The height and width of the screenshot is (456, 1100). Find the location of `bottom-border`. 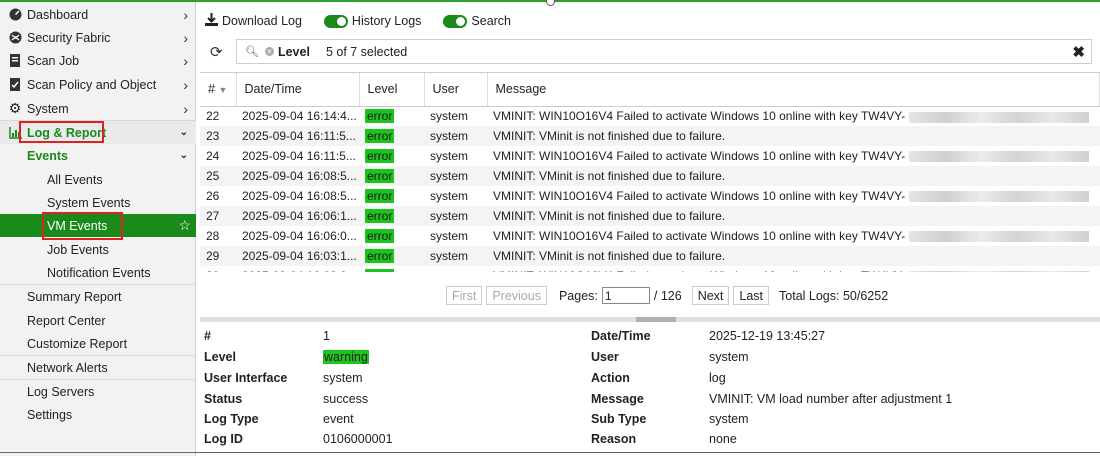

bottom-border is located at coordinates (550, 452).